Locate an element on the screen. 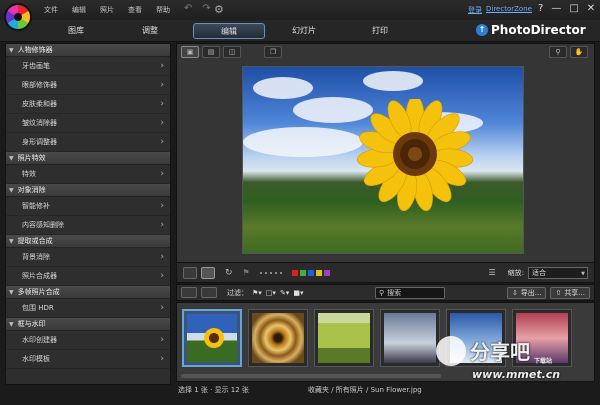 This screenshot has height=405, width=600. filmstrip-view-button is located at coordinates (208, 272).